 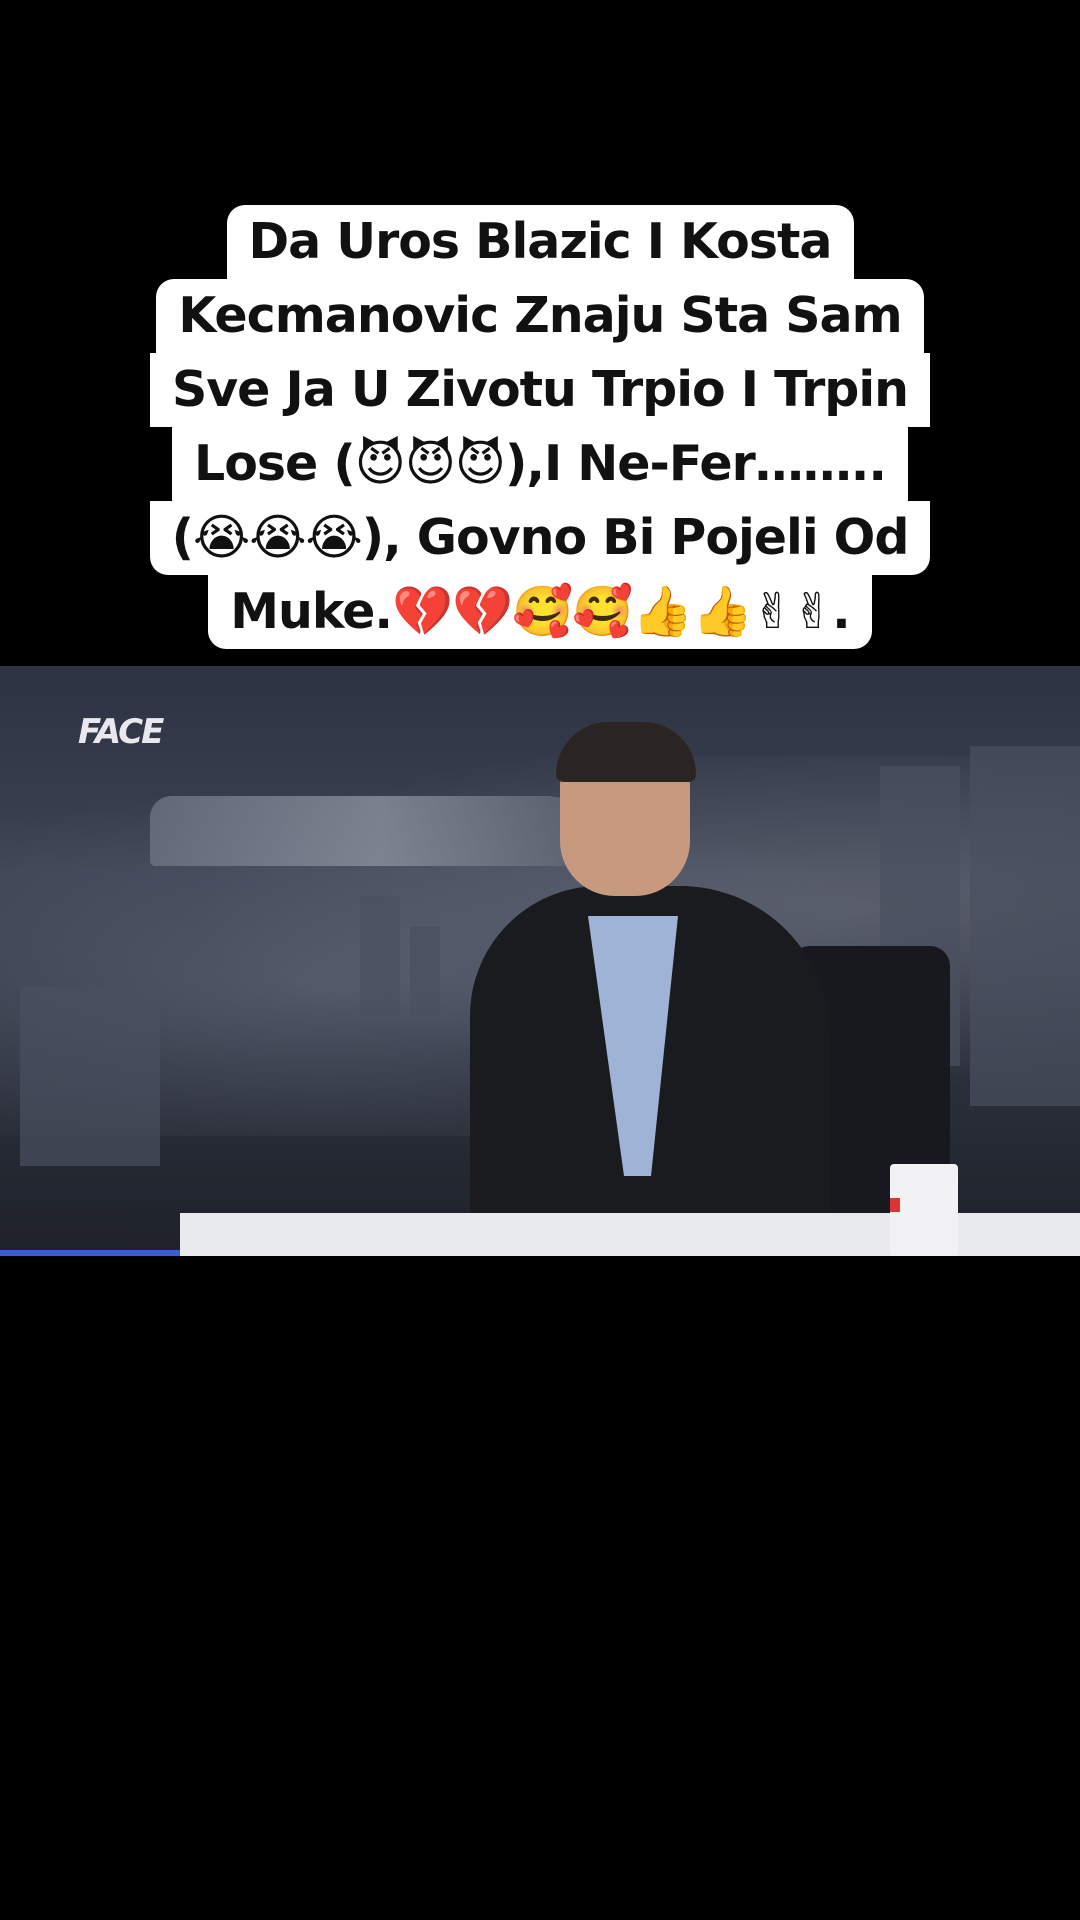 I want to click on accent-line, so click(x=90, y=1253).